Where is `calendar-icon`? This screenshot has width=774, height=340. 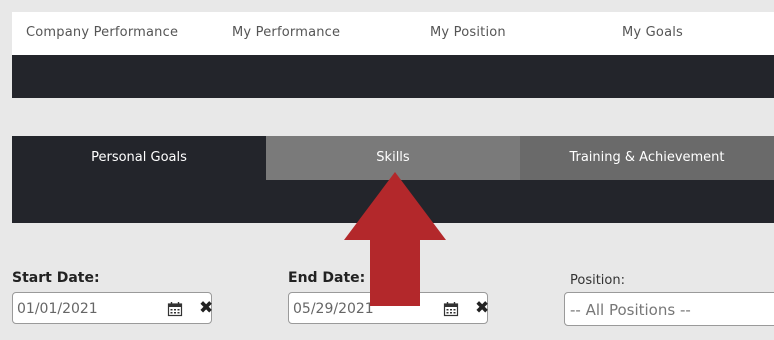 calendar-icon is located at coordinates (175, 309).